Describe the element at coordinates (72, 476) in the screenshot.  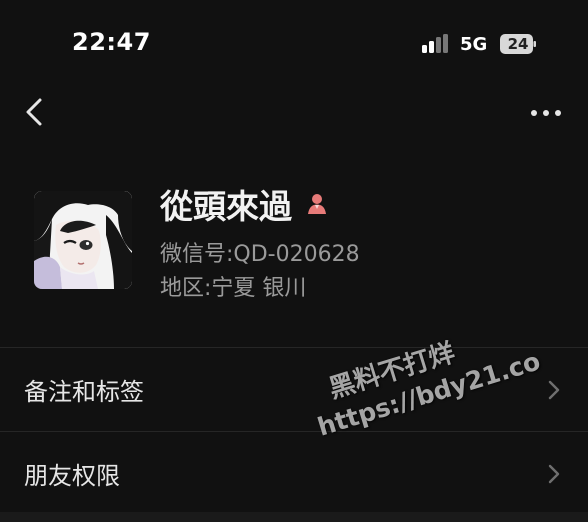
I see `friend-permissions-label: 朋友权限` at that location.